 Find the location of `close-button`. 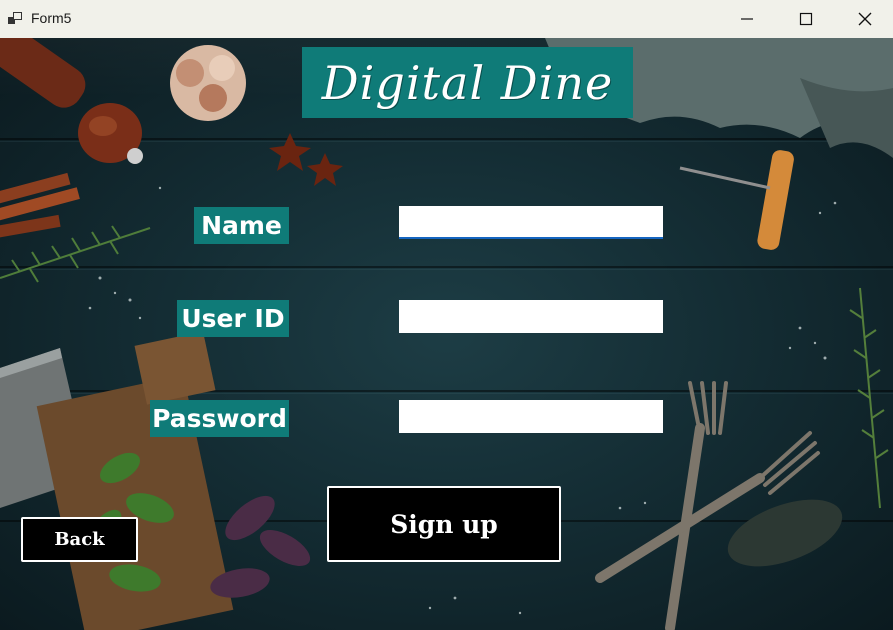

close-button is located at coordinates (864, 19).